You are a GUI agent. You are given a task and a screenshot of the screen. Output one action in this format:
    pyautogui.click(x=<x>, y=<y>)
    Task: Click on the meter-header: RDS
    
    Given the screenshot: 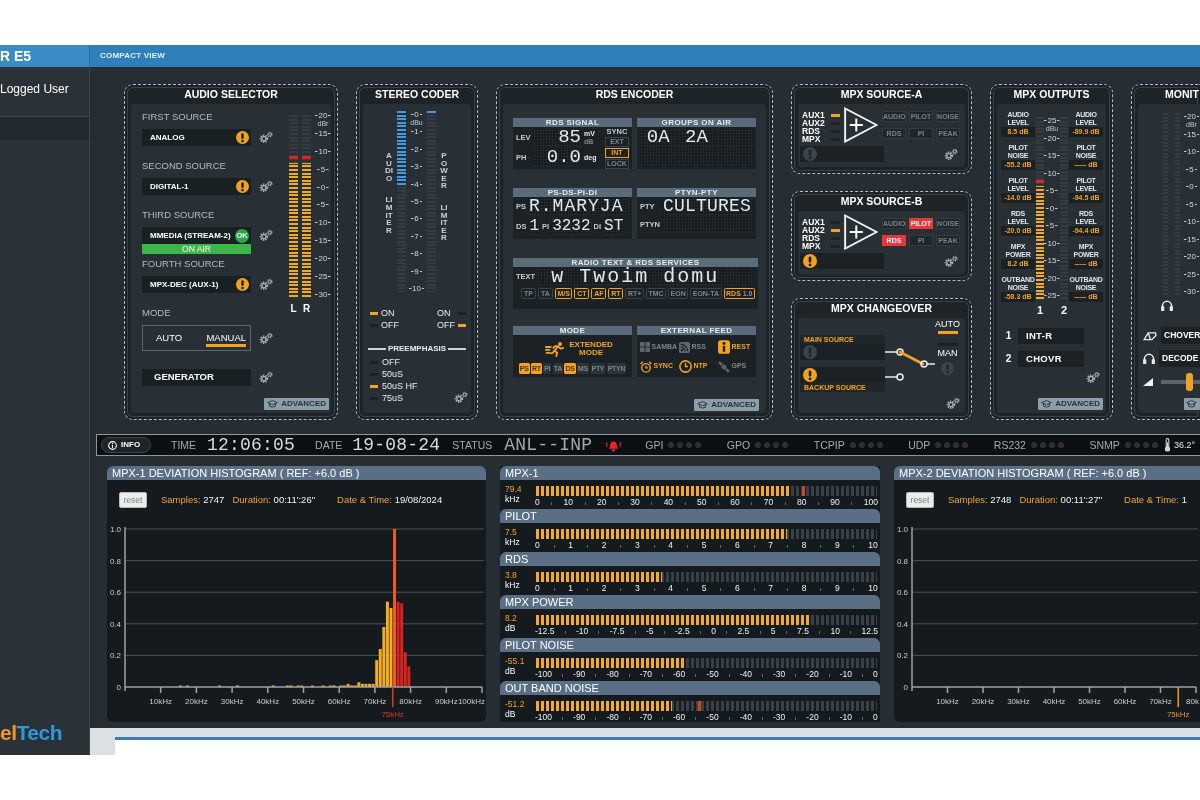 What is the action you would take?
    pyautogui.click(x=690, y=559)
    